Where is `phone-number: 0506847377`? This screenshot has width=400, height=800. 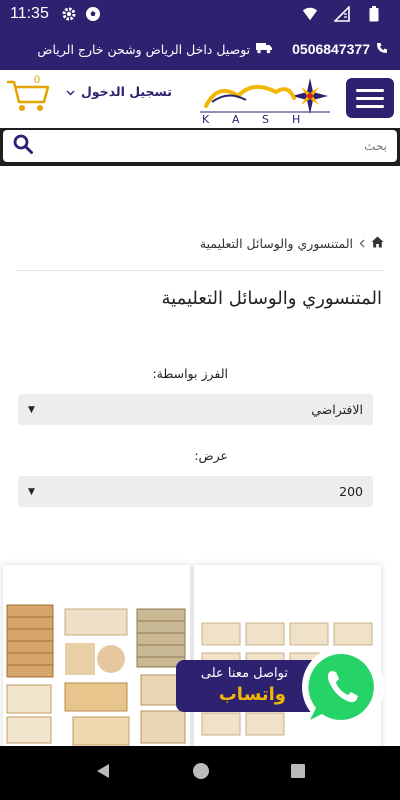 phone-number: 0506847377 is located at coordinates (331, 49).